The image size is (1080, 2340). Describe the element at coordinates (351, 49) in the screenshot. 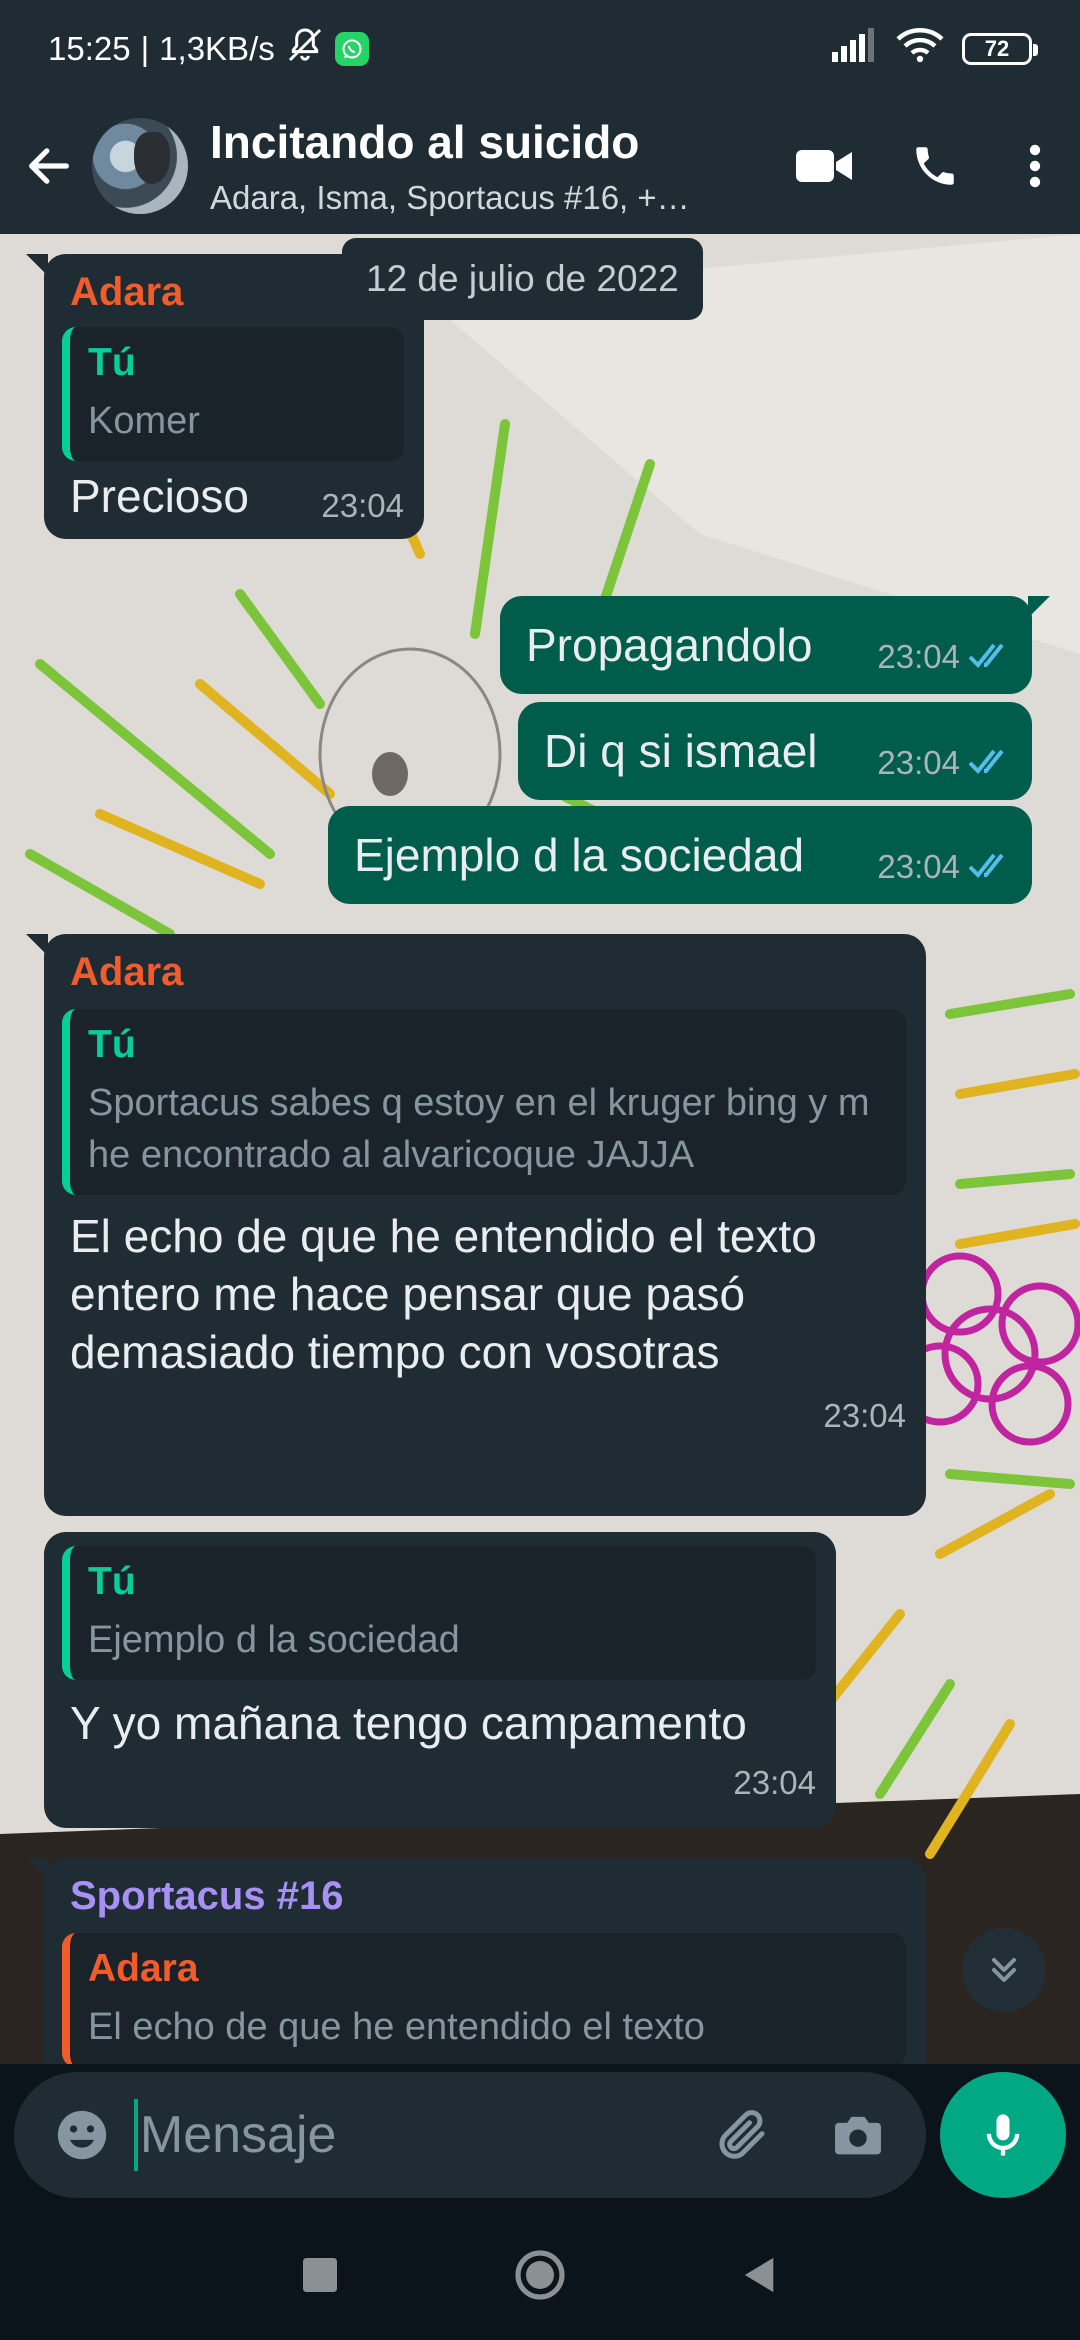

I see `whatsapp-notification-icon` at that location.